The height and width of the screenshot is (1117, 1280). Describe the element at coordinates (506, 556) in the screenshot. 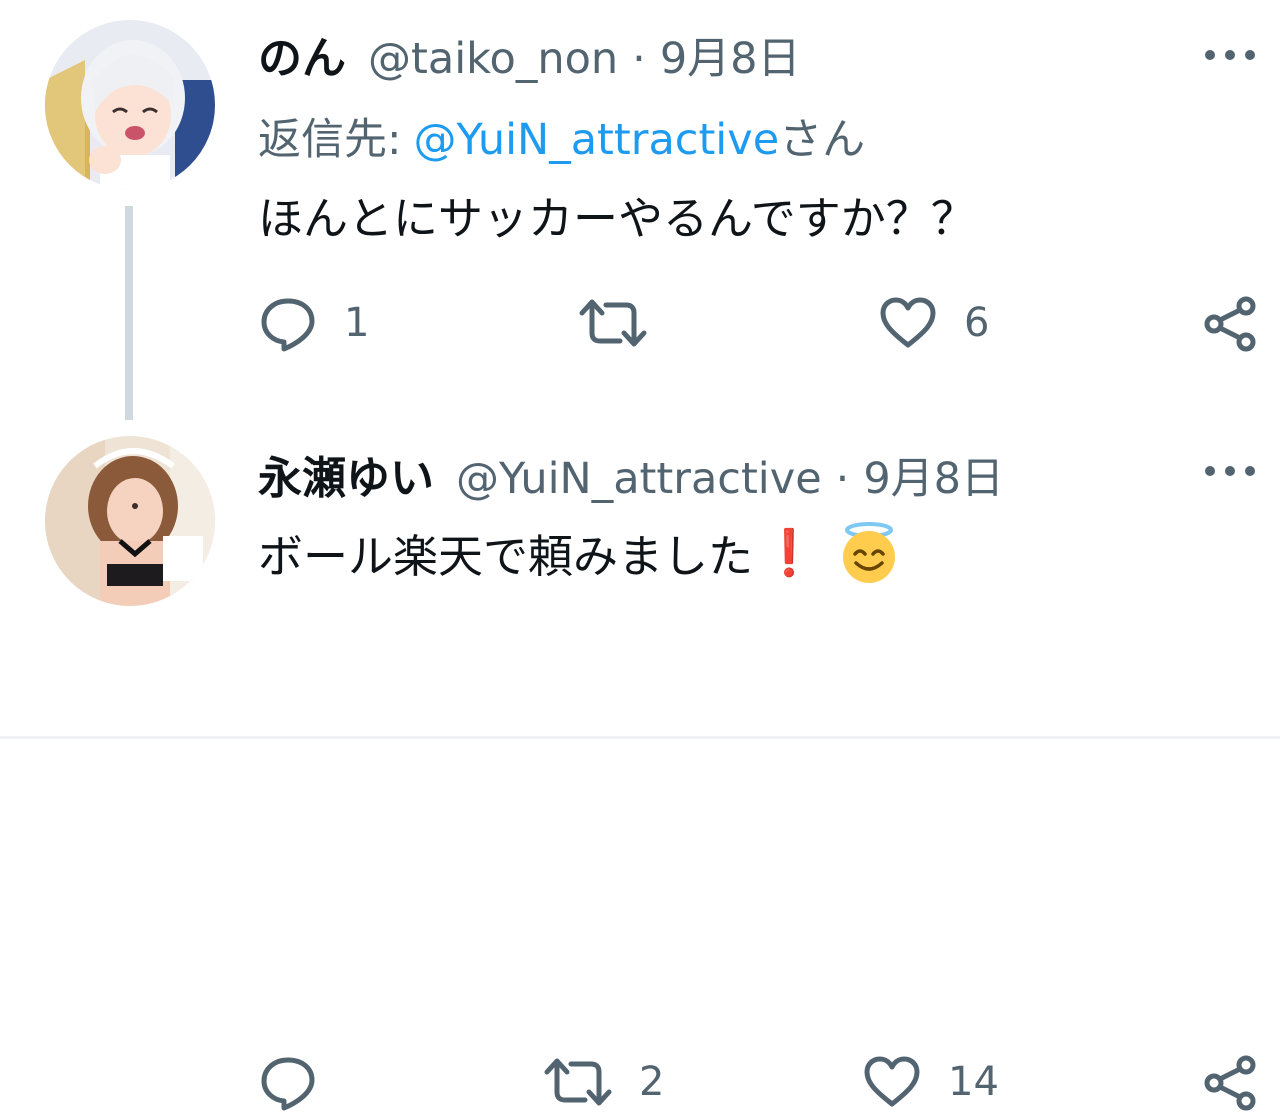

I see `tweet-text: ボール楽天で頼みました` at that location.